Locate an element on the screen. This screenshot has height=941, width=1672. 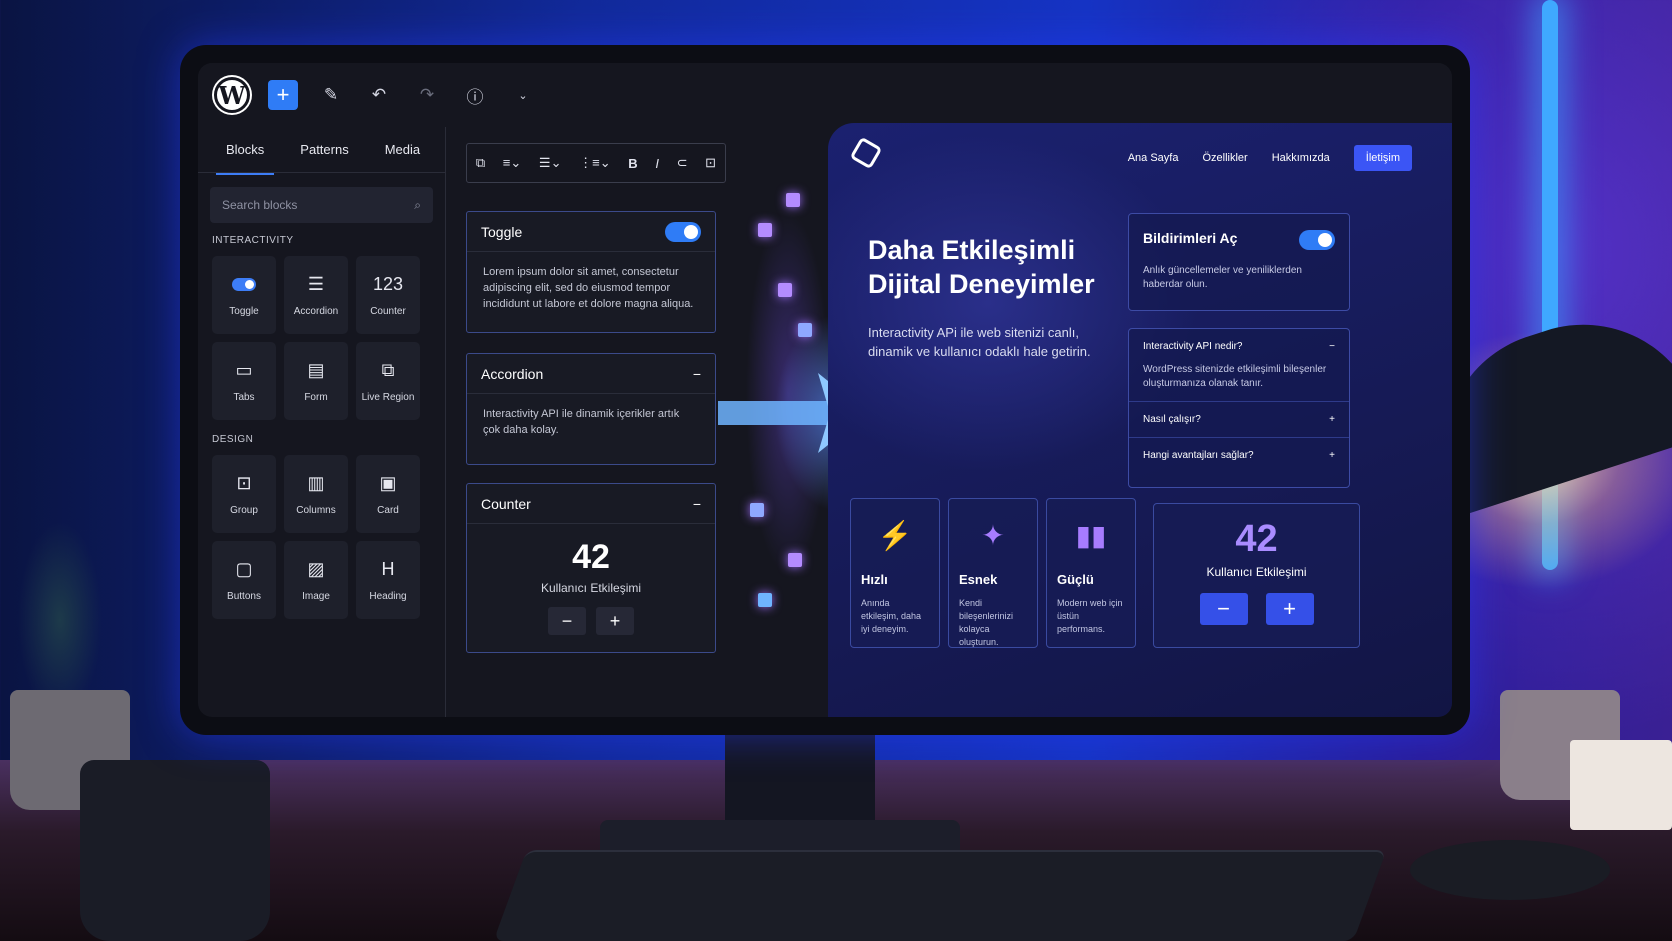
columns-icon: ▥ is located at coordinates (316, 483).